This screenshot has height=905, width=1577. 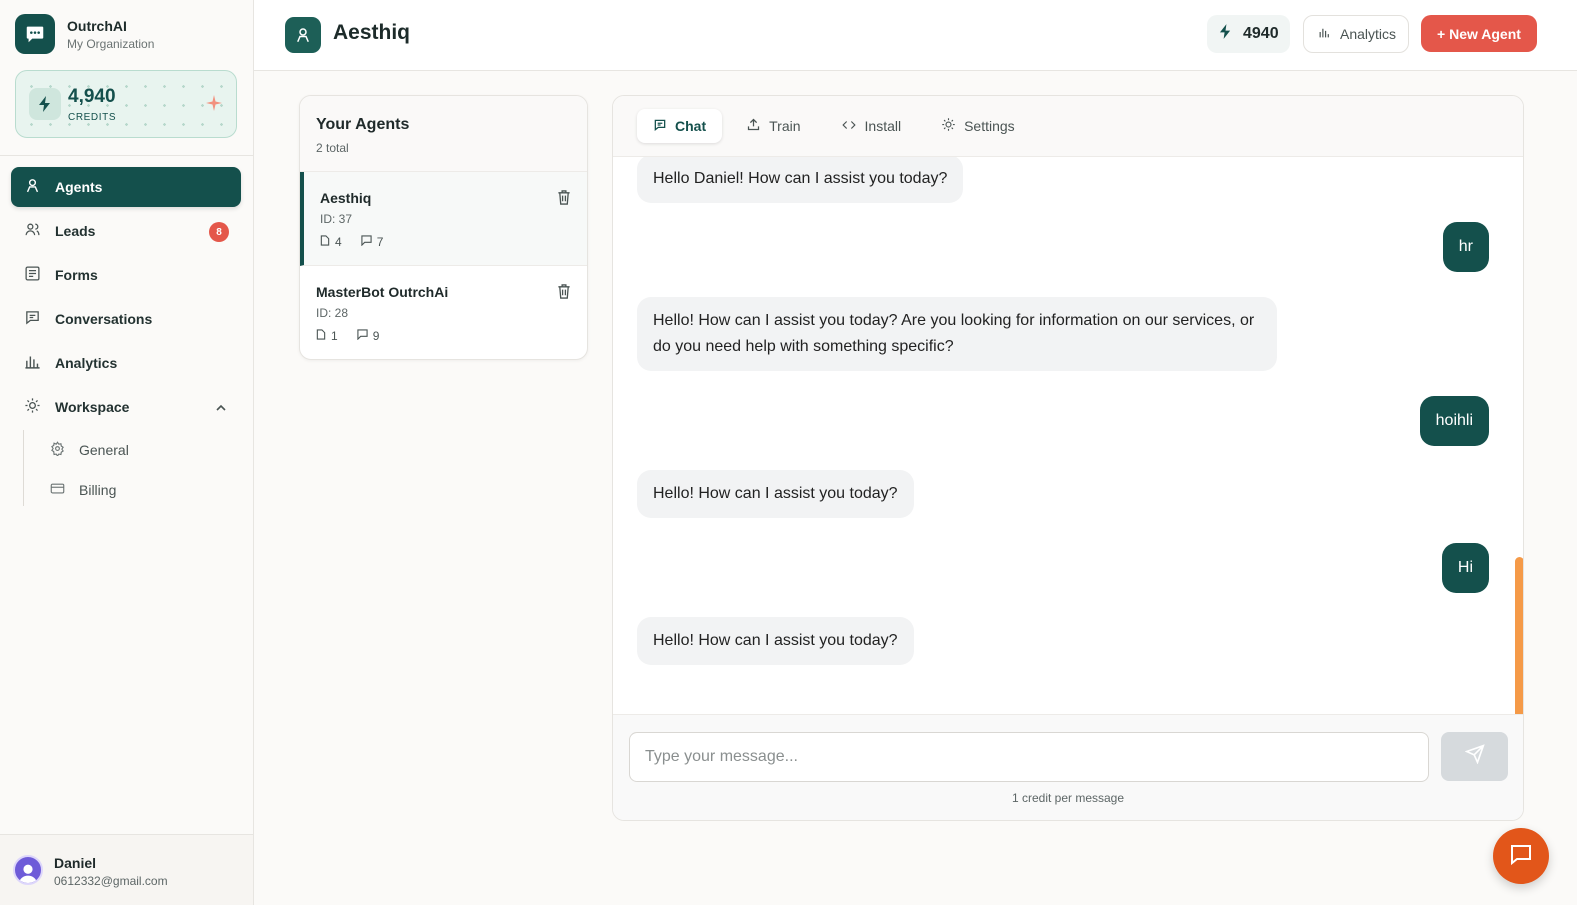 I want to click on agent-list-item: Aesthiq ID: 37 4 7, so click(x=443, y=219).